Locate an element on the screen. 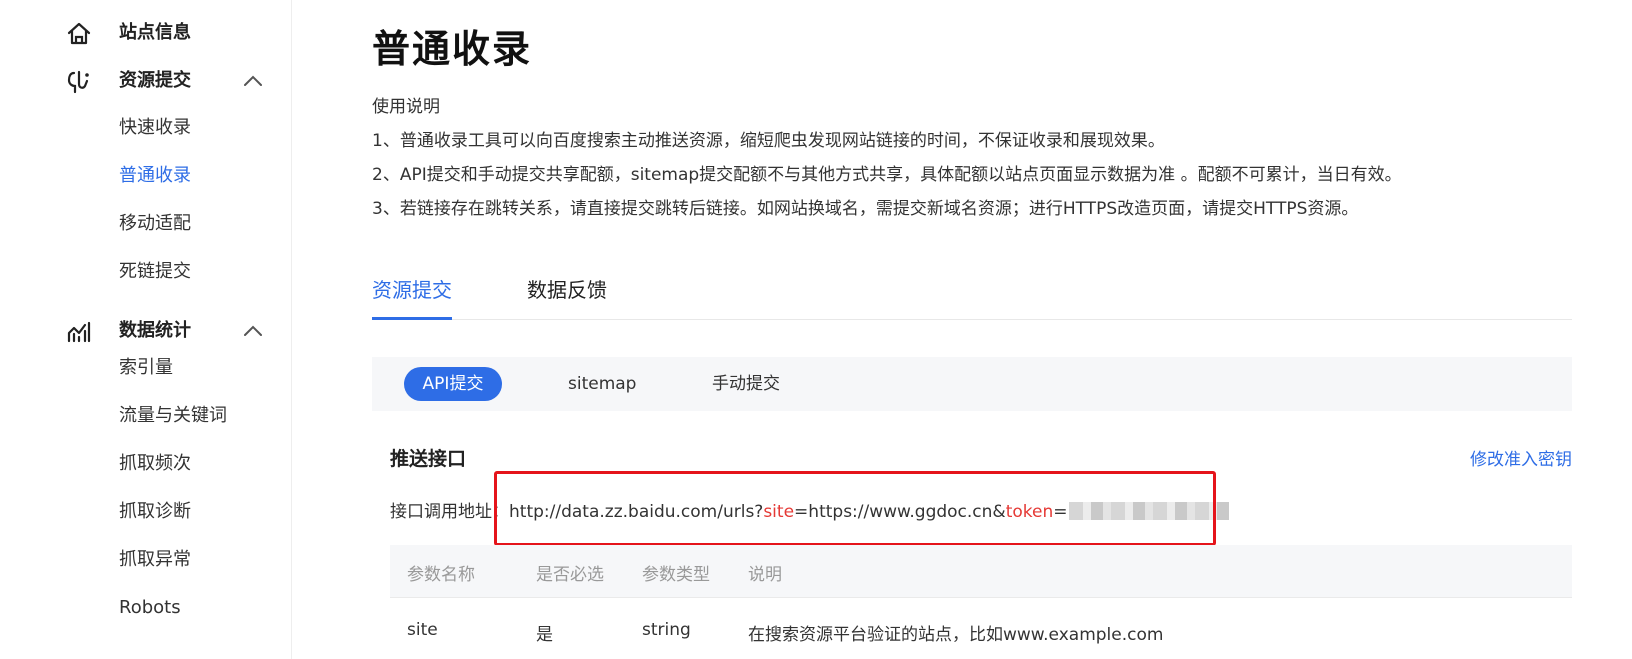  column-header: 是否必选 is located at coordinates (570, 575).